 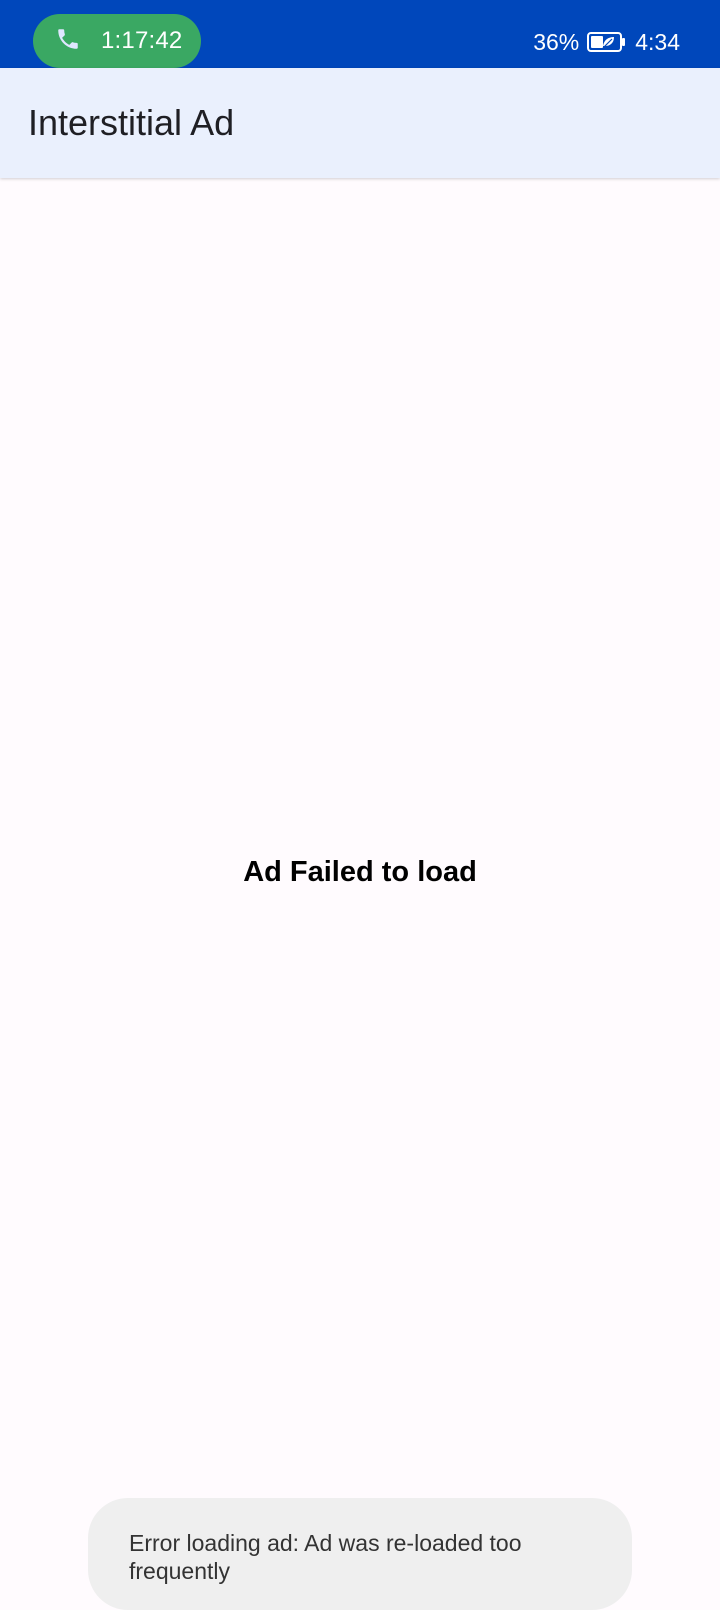 What do you see at coordinates (131, 122) in the screenshot?
I see `page-title: Interstitial Ad` at bounding box center [131, 122].